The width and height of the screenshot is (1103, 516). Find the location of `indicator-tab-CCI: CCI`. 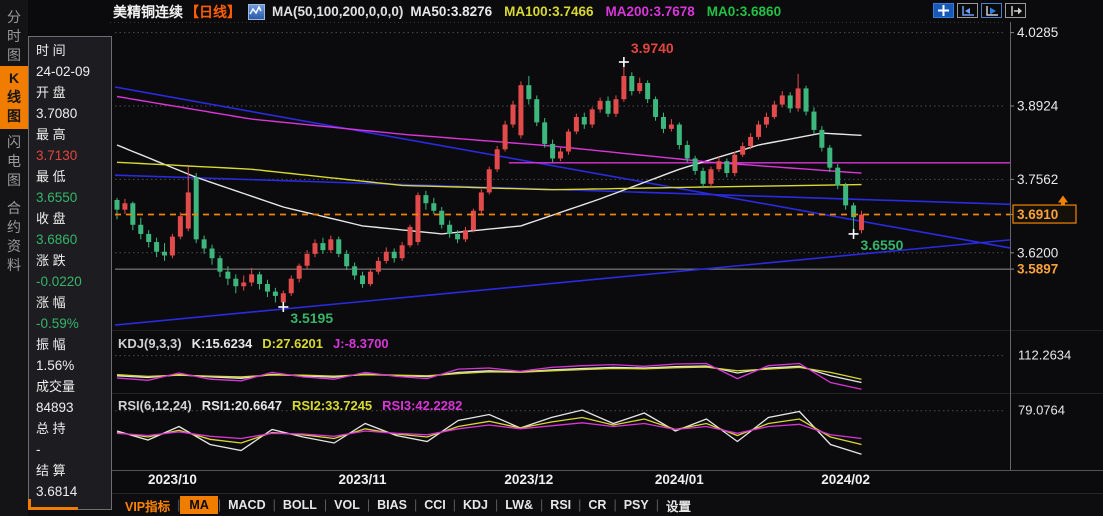

indicator-tab-CCI: CCI is located at coordinates (435, 505).